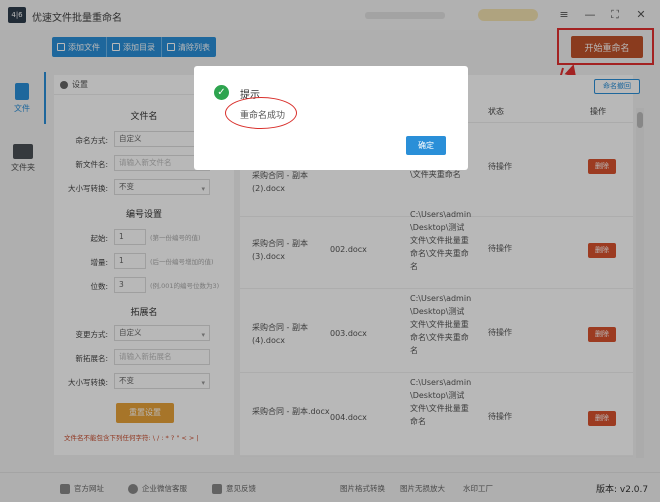 Image resolution: width=660 pixels, height=502 pixels. What do you see at coordinates (426, 145) in the screenshot?
I see `confirm-button: 确定` at bounding box center [426, 145].